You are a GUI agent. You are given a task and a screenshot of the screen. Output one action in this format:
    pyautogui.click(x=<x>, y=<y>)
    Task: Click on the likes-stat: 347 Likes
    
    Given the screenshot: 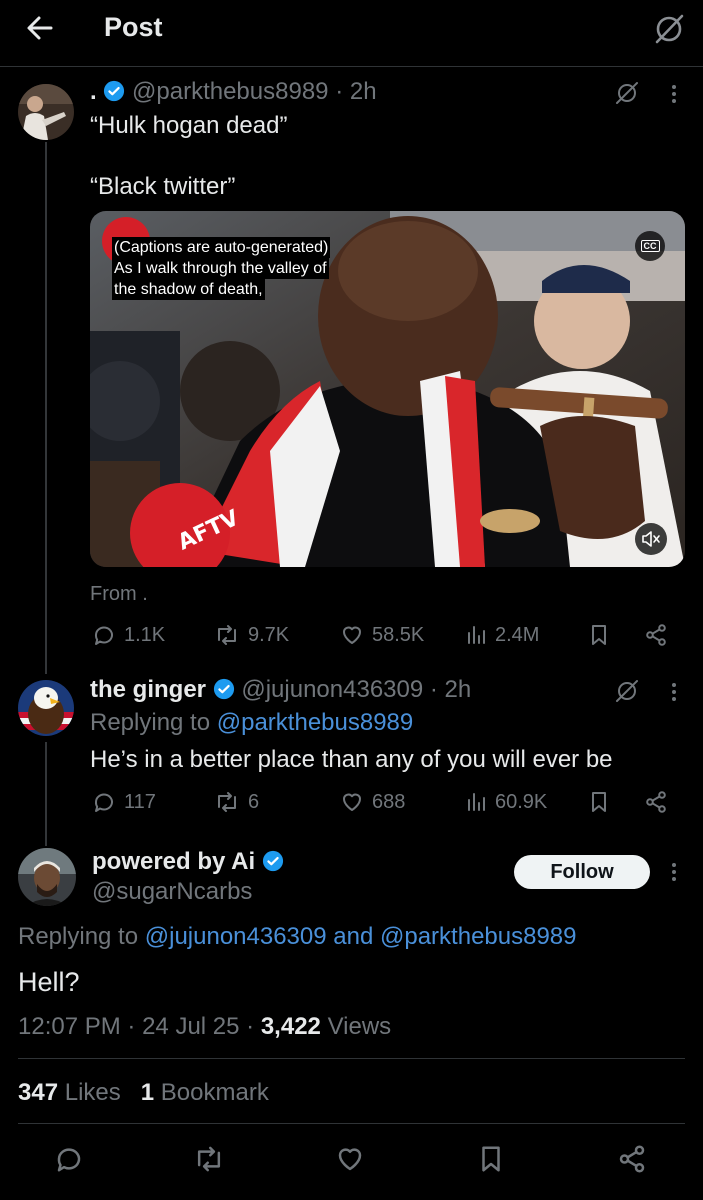 What is the action you would take?
    pyautogui.click(x=72, y=1092)
    